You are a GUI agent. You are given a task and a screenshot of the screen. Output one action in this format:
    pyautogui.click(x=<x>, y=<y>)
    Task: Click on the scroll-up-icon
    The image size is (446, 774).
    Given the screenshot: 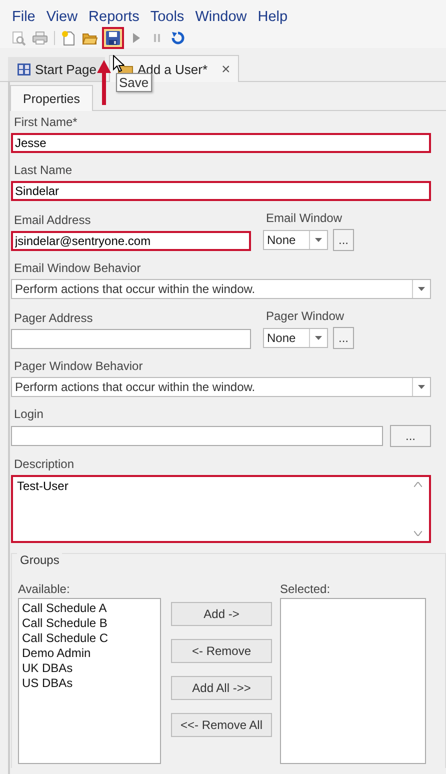 What is the action you would take?
    pyautogui.click(x=418, y=484)
    